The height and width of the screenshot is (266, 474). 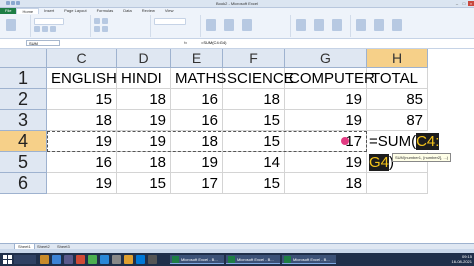 What do you see at coordinates (127, 11) in the screenshot?
I see `tab-data: Data` at bounding box center [127, 11].